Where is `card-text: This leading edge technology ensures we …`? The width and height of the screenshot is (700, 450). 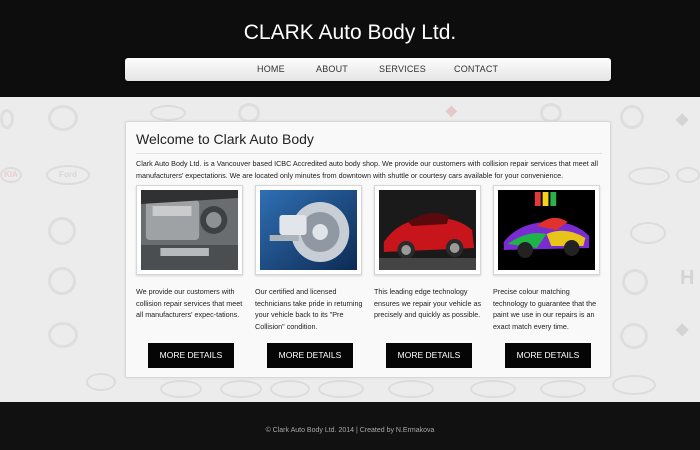
card-text: This leading edge technology ensures we … is located at coordinates (428, 303).